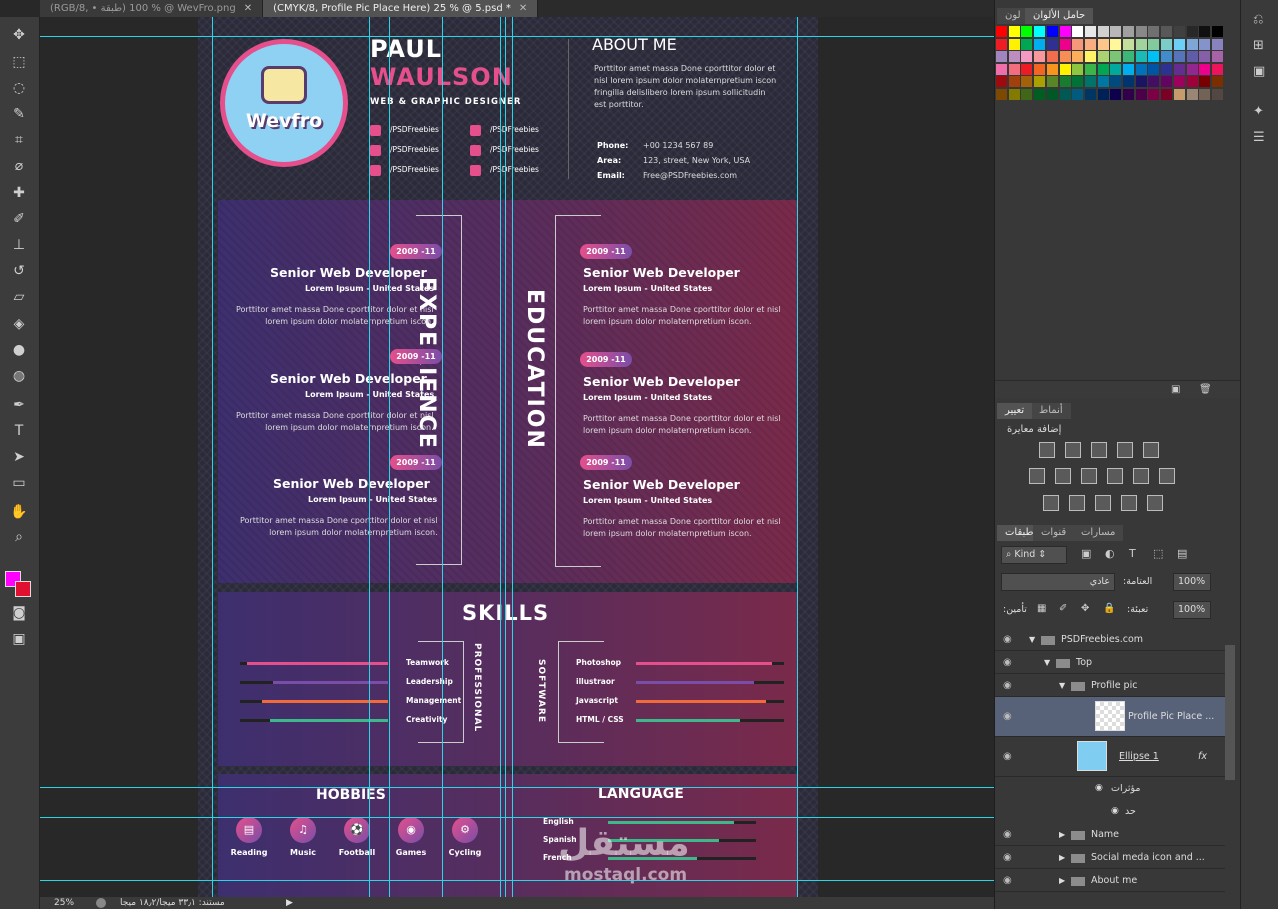 The height and width of the screenshot is (909, 1278). Describe the element at coordinates (1086, 553) in the screenshot. I see `filter-pixel-icon: ▣` at that location.